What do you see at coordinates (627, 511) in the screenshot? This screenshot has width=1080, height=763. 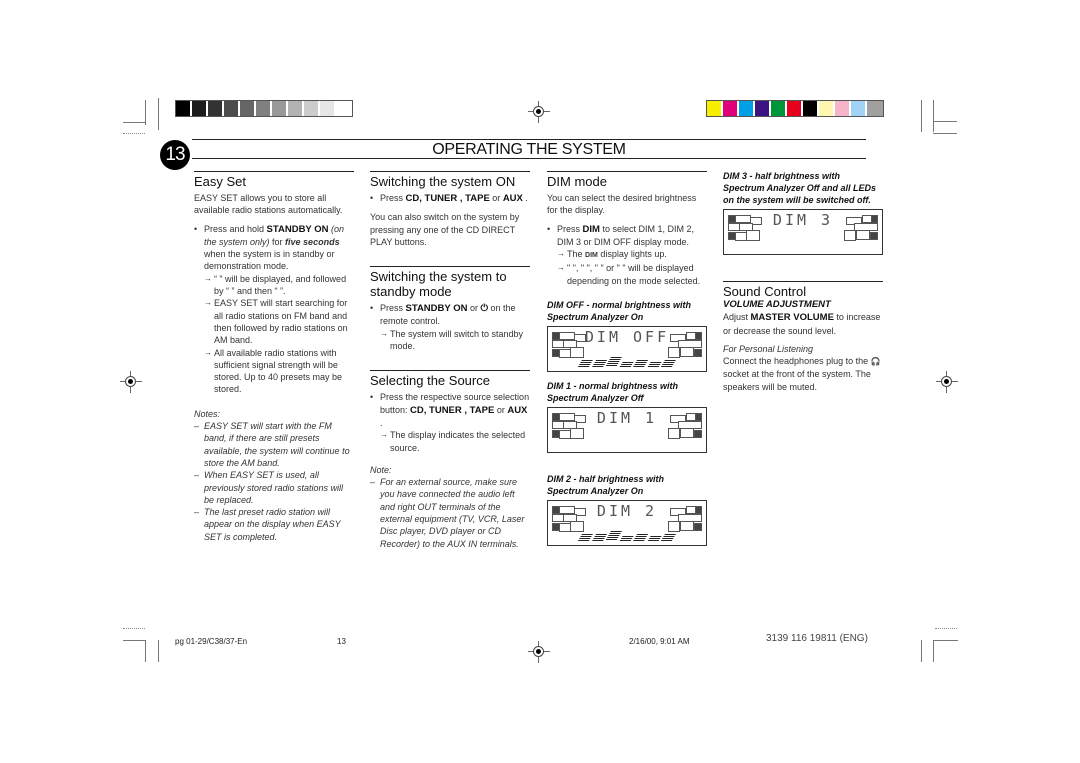 I see `lcd-display-text: DIM 2` at bounding box center [627, 511].